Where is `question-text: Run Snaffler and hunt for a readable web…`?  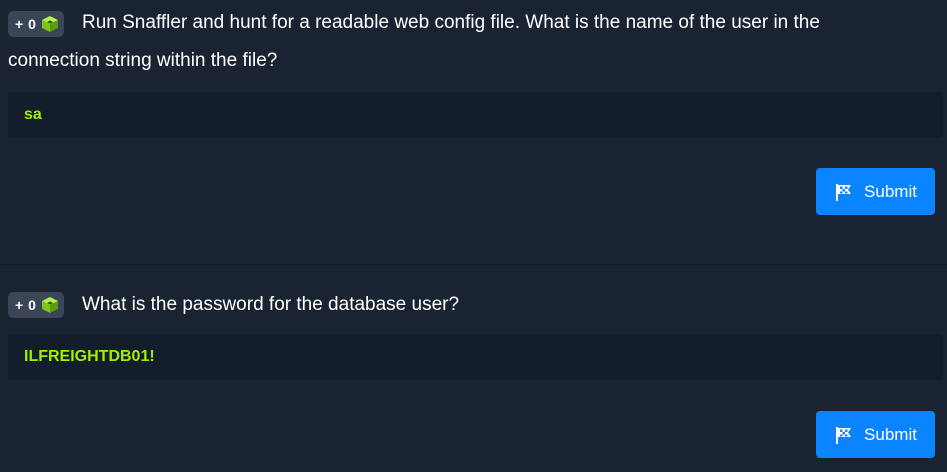
question-text: Run Snaffler and hunt for a readable web… is located at coordinates (414, 41).